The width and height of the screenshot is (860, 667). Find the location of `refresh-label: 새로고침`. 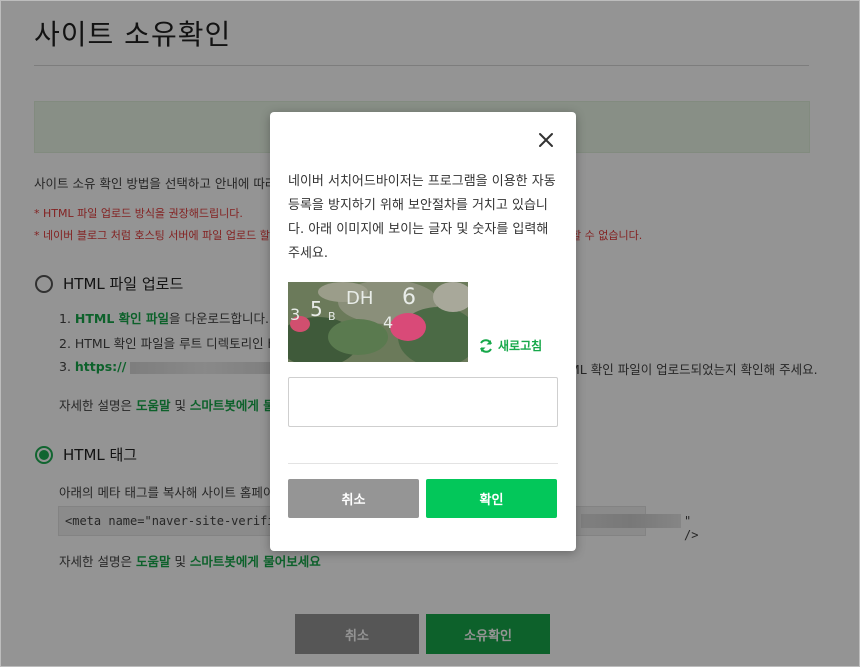

refresh-label: 새로고침 is located at coordinates (520, 346).